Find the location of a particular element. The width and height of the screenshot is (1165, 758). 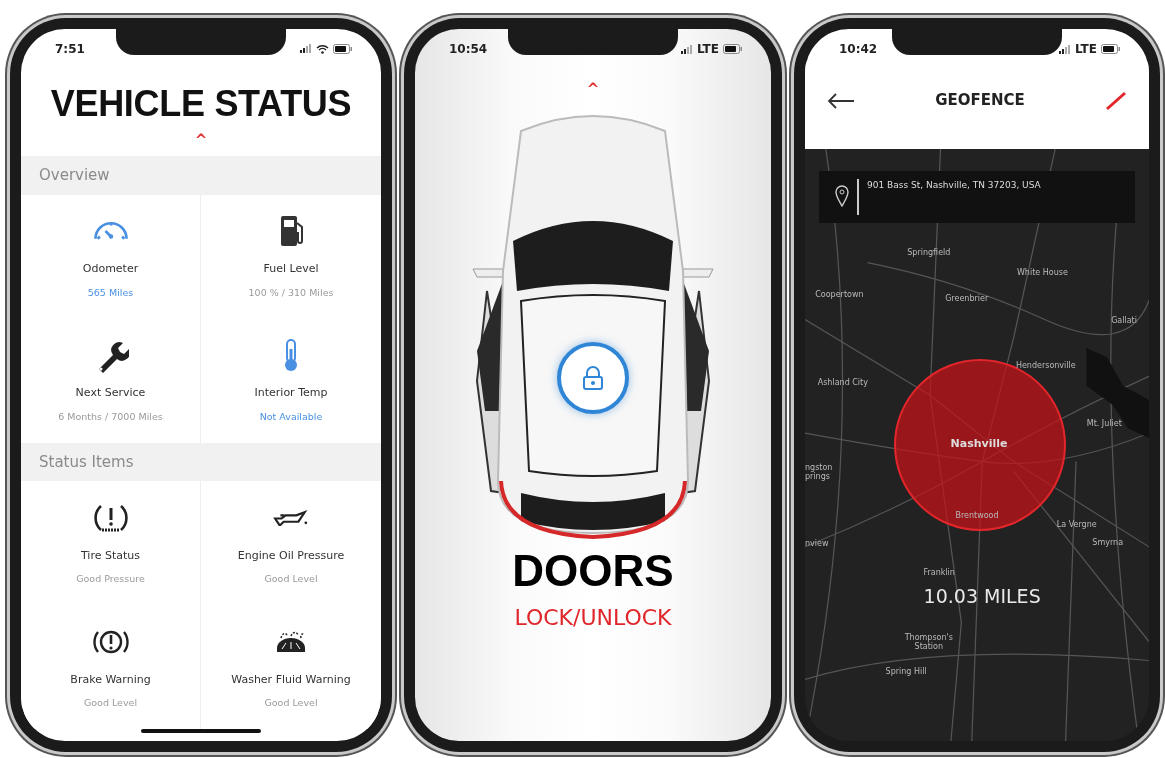

map-label: Springfield is located at coordinates (929, 253).